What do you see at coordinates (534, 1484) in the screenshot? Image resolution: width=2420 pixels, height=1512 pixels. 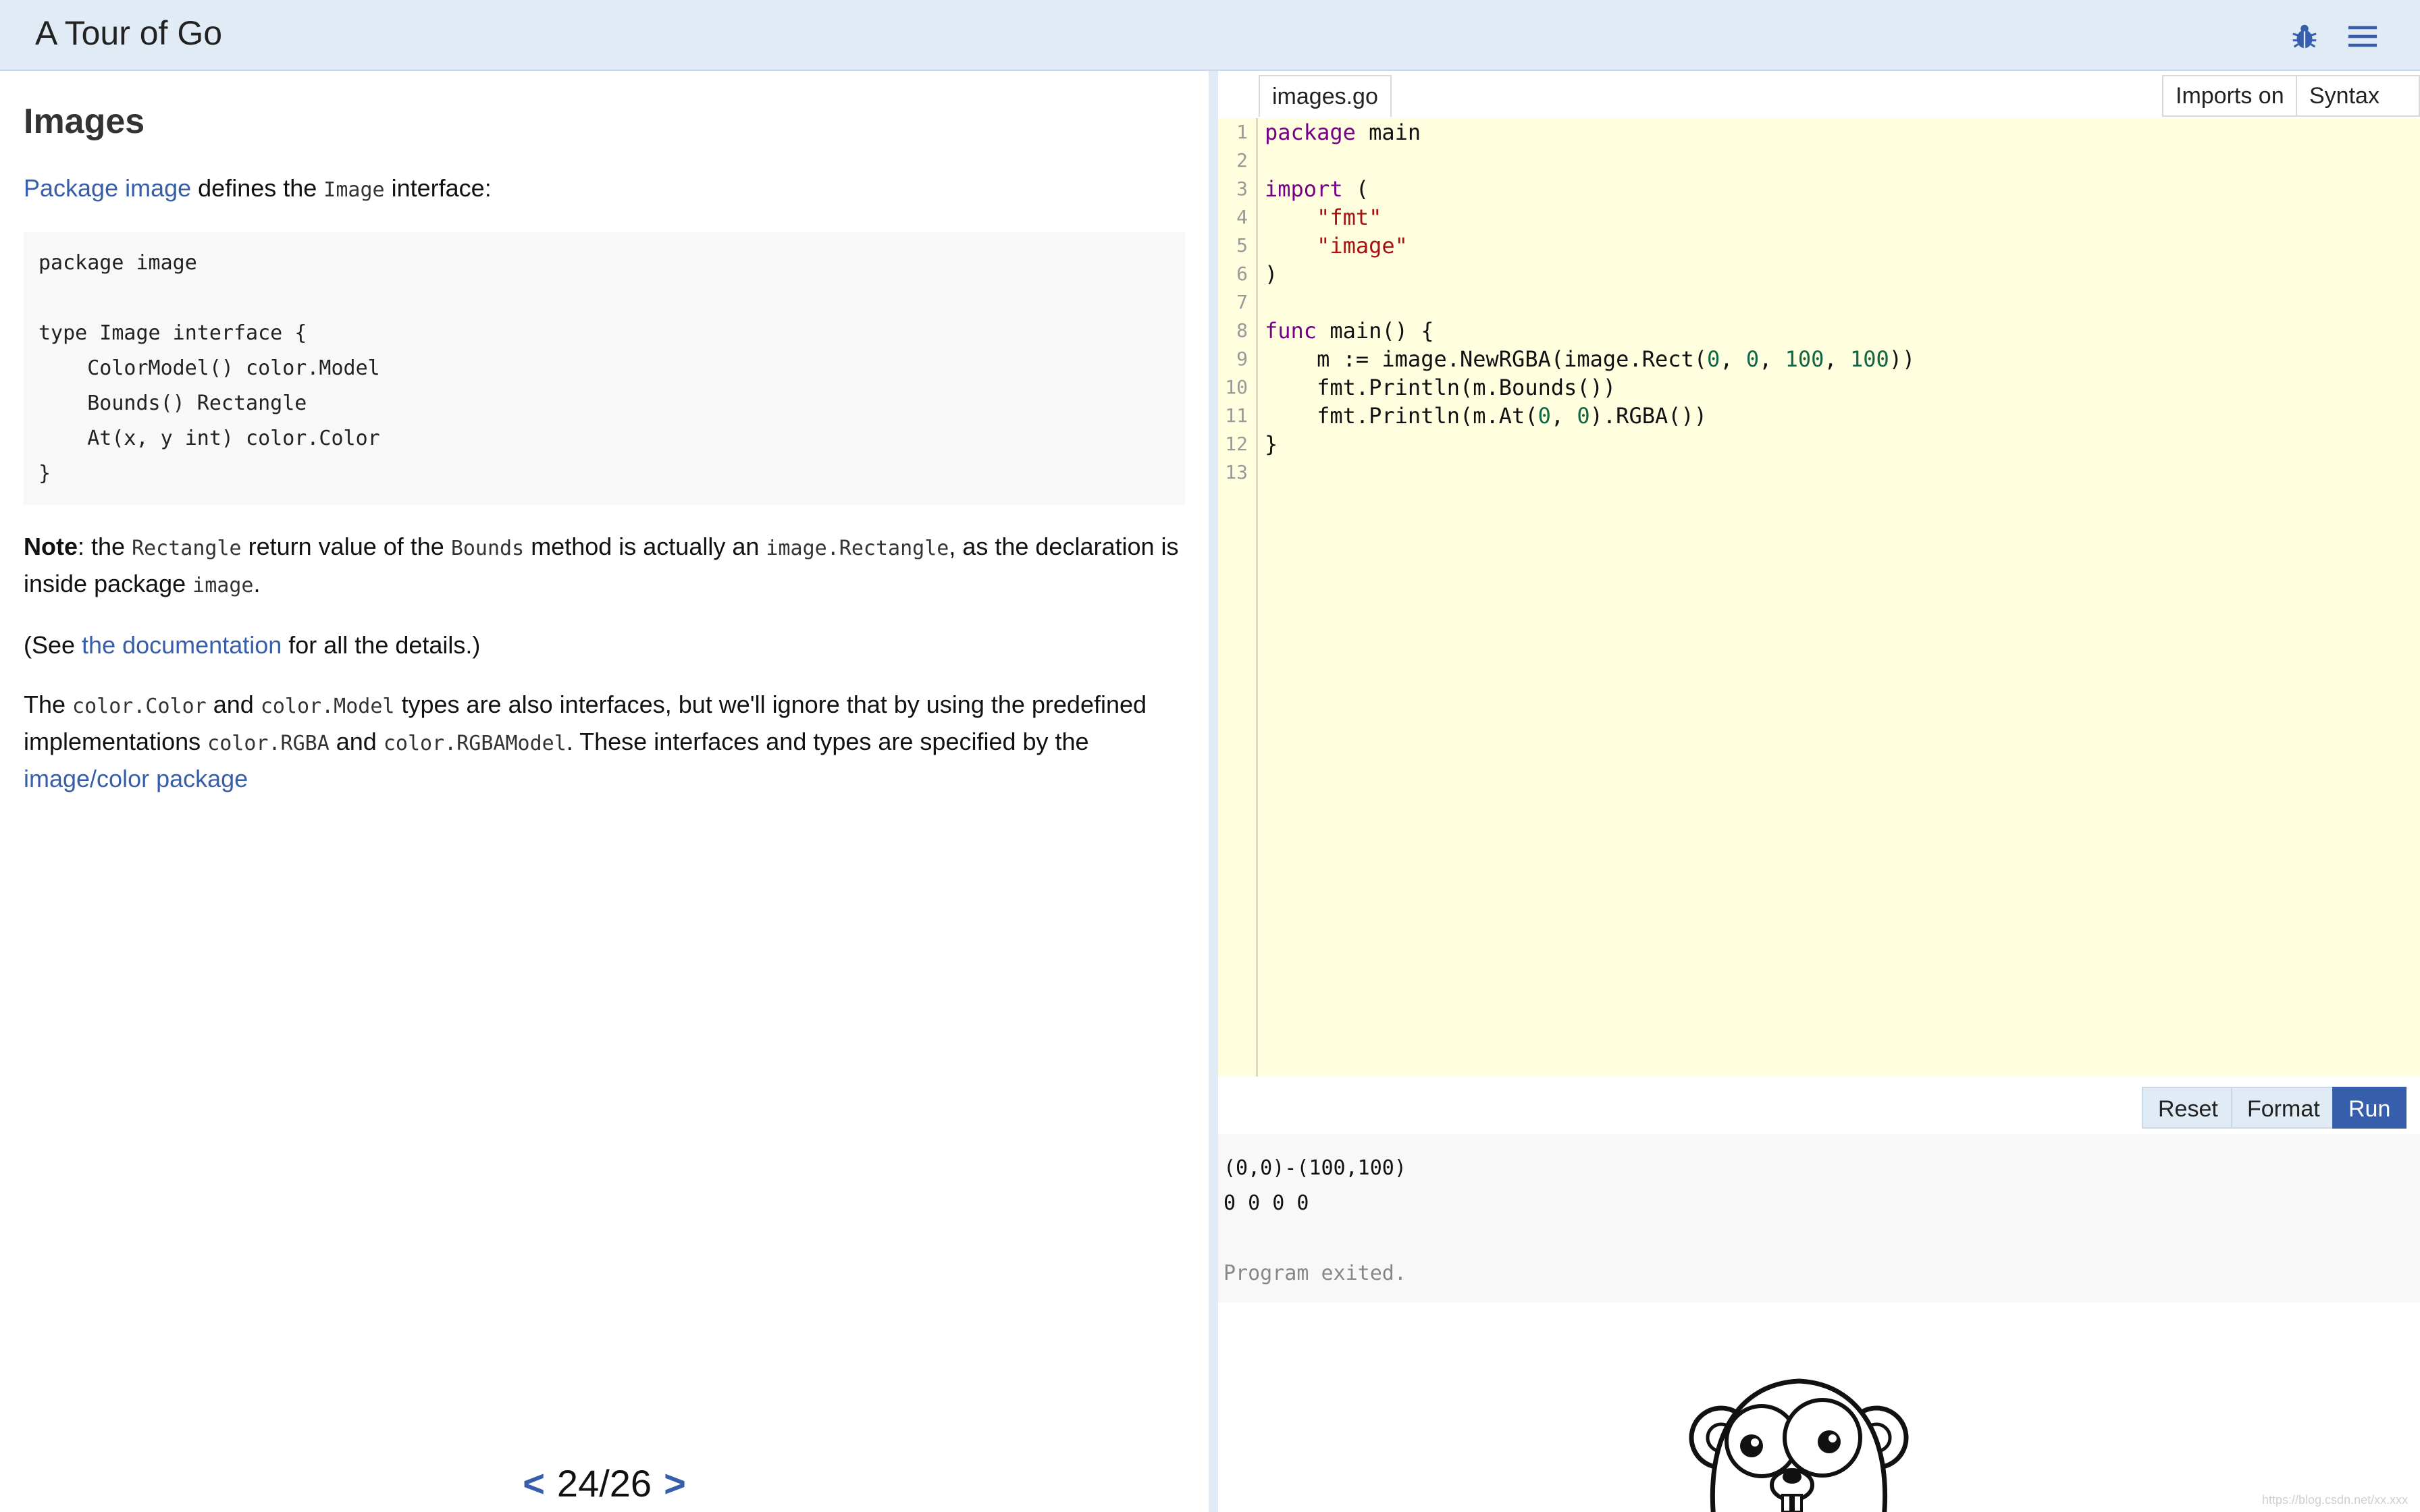 I see `prev-page-button: <` at bounding box center [534, 1484].